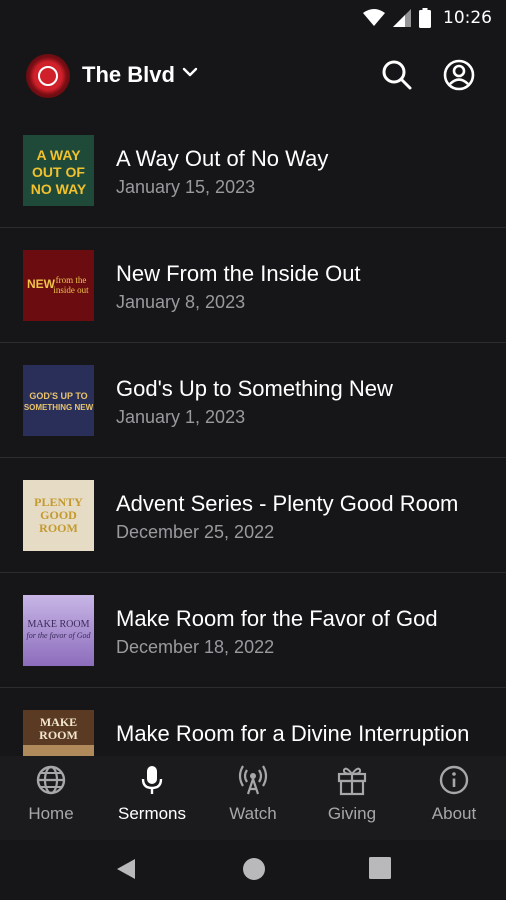 The width and height of the screenshot is (506, 900). What do you see at coordinates (195, 647) in the screenshot?
I see `sermon-date: December 18, 2022` at bounding box center [195, 647].